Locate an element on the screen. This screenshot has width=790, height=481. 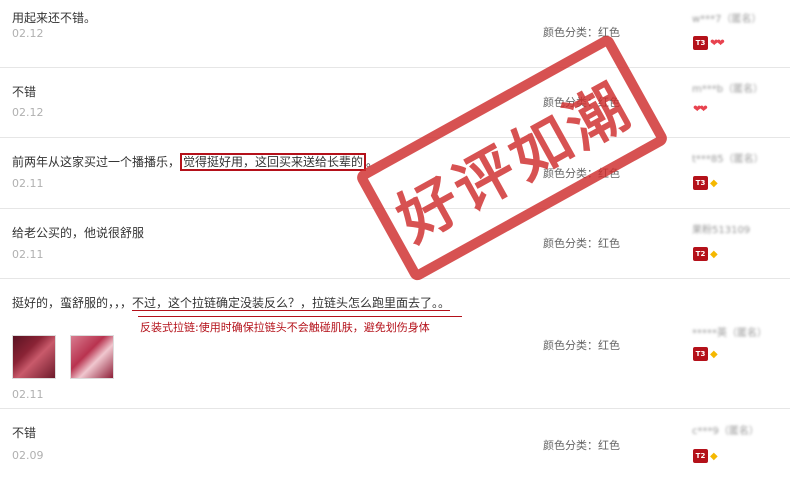
divider is located at coordinates (300, 316).